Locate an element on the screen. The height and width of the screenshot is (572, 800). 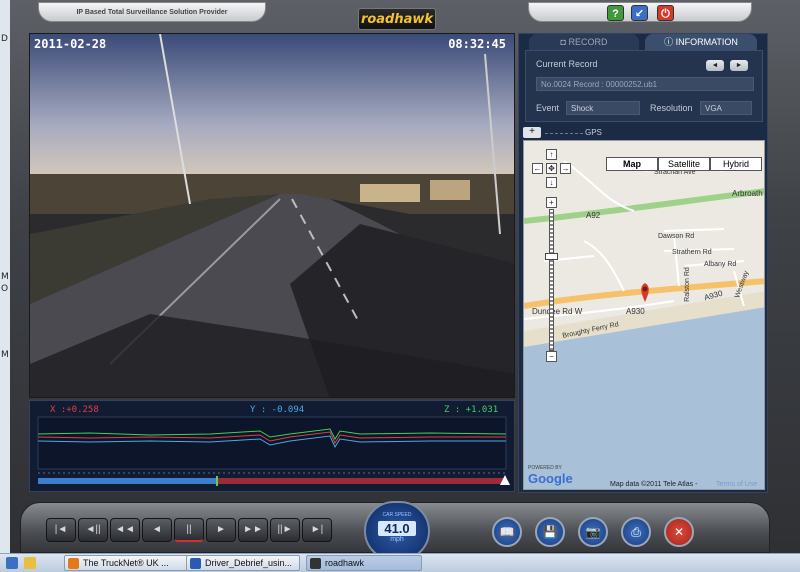
fast-forward-button: ►► is located at coordinates (253, 530).